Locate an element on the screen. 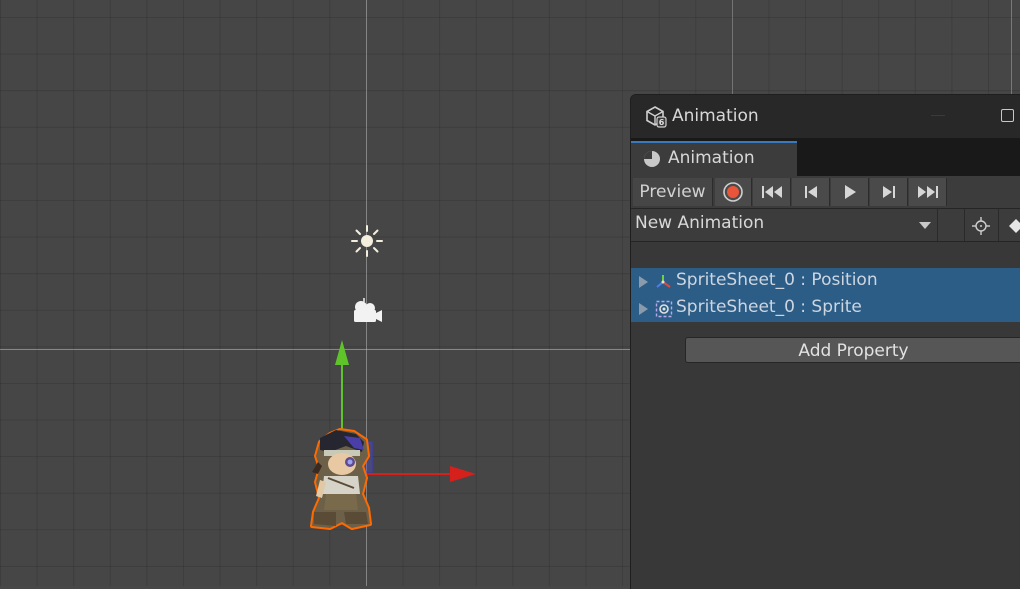 The width and height of the screenshot is (1020, 589). svg-text: 6 is located at coordinates (662, 122).